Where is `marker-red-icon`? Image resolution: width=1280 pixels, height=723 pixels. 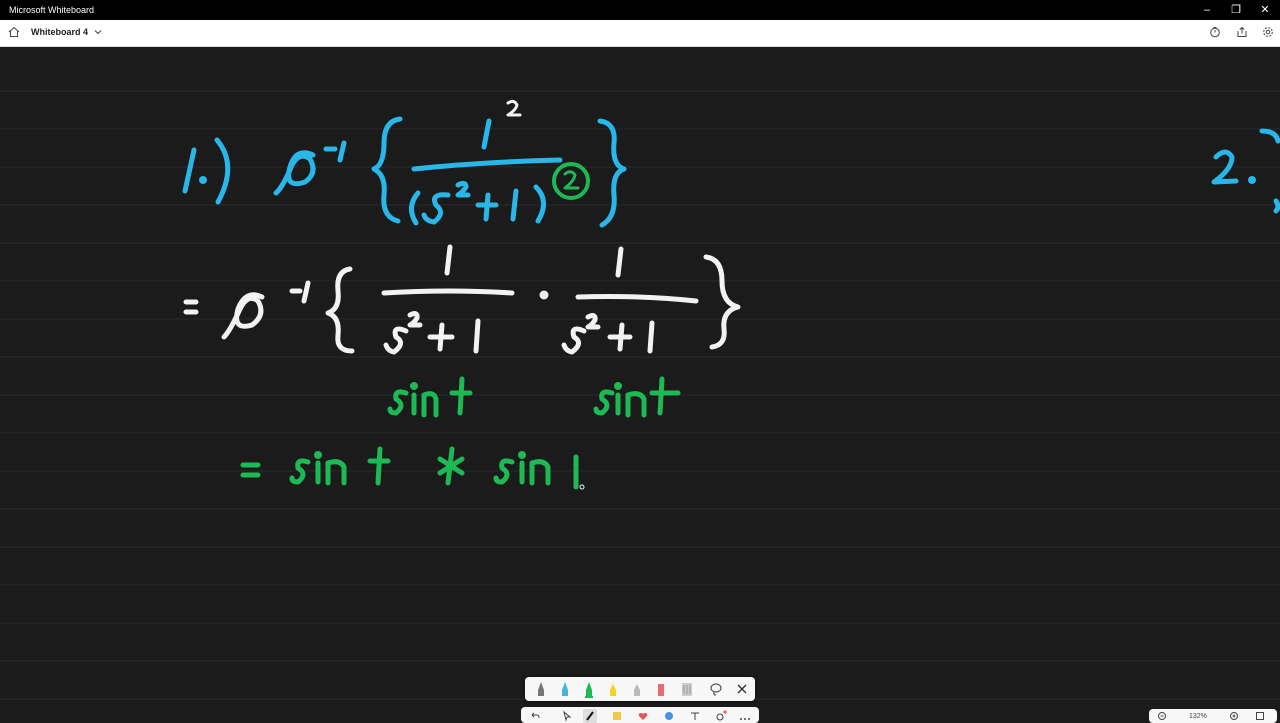
marker-red-icon is located at coordinates (661, 689).